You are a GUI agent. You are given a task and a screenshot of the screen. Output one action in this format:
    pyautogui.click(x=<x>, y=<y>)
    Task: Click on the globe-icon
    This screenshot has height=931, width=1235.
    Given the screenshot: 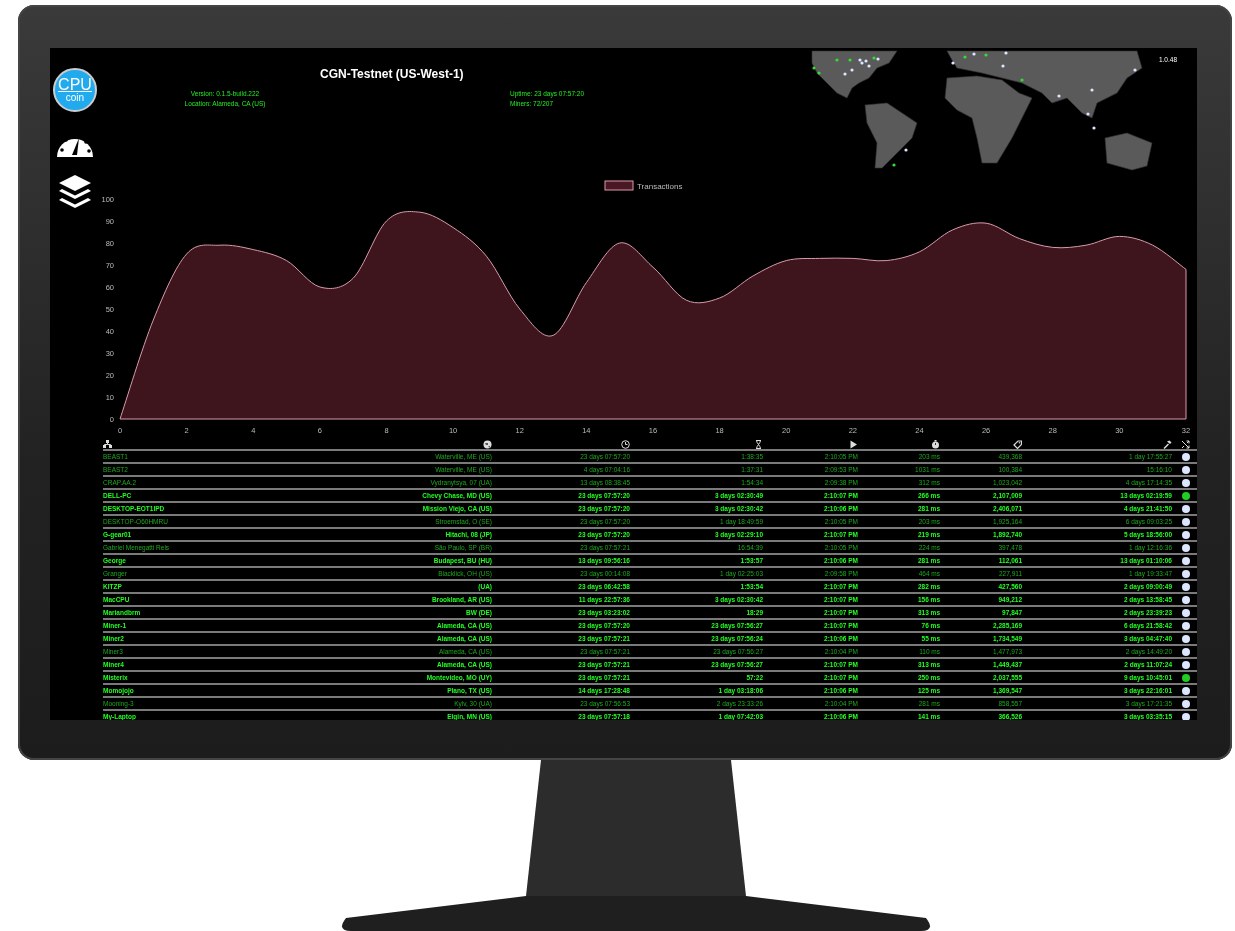 What is the action you would take?
    pyautogui.click(x=487, y=444)
    